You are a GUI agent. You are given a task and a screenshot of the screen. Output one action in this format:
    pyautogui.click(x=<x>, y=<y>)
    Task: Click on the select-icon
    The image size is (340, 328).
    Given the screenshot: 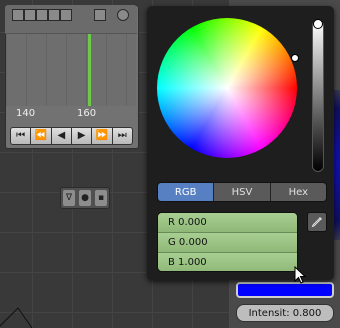 What is the action you would take?
    pyautogui.click(x=30, y=15)
    